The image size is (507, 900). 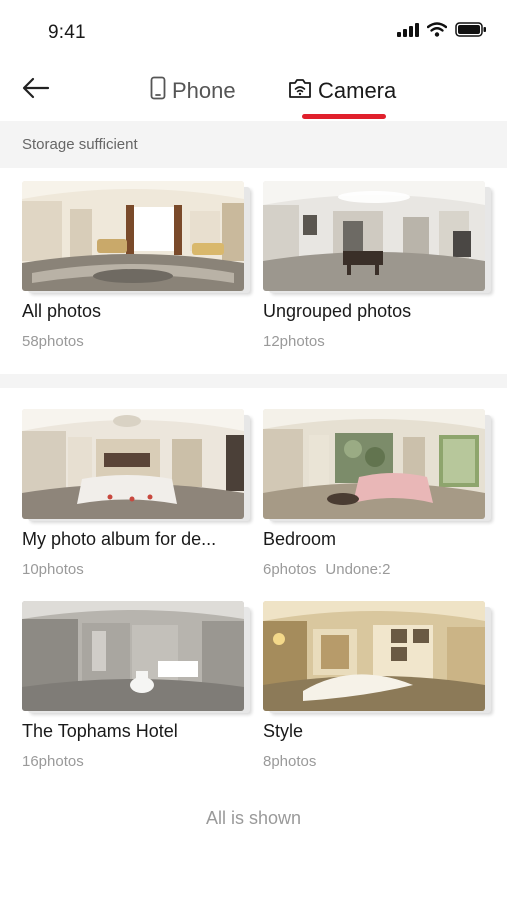 What do you see at coordinates (67, 32) in the screenshot?
I see `status-time: 9:41` at bounding box center [67, 32].